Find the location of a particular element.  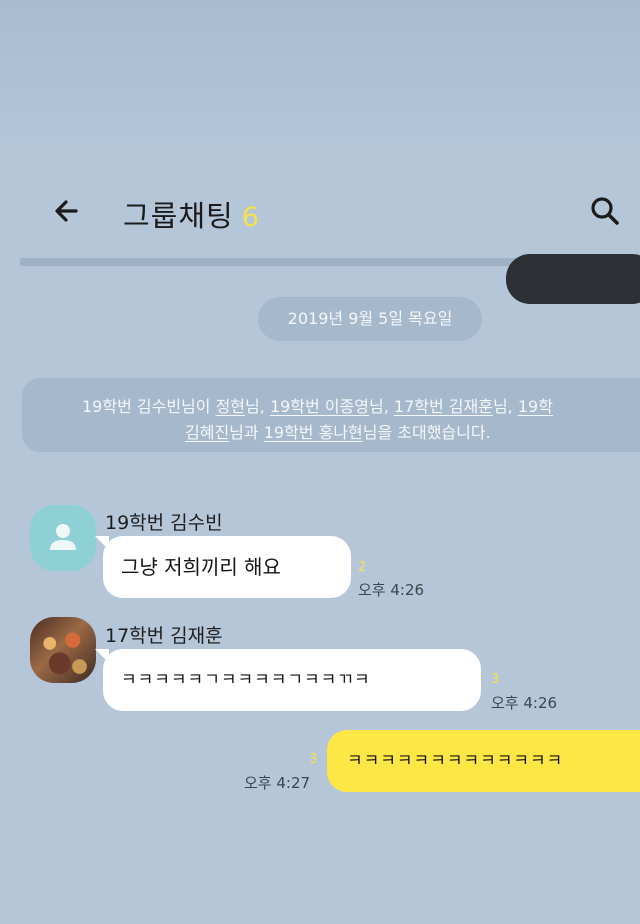

default-profile-icon is located at coordinates (63, 537).